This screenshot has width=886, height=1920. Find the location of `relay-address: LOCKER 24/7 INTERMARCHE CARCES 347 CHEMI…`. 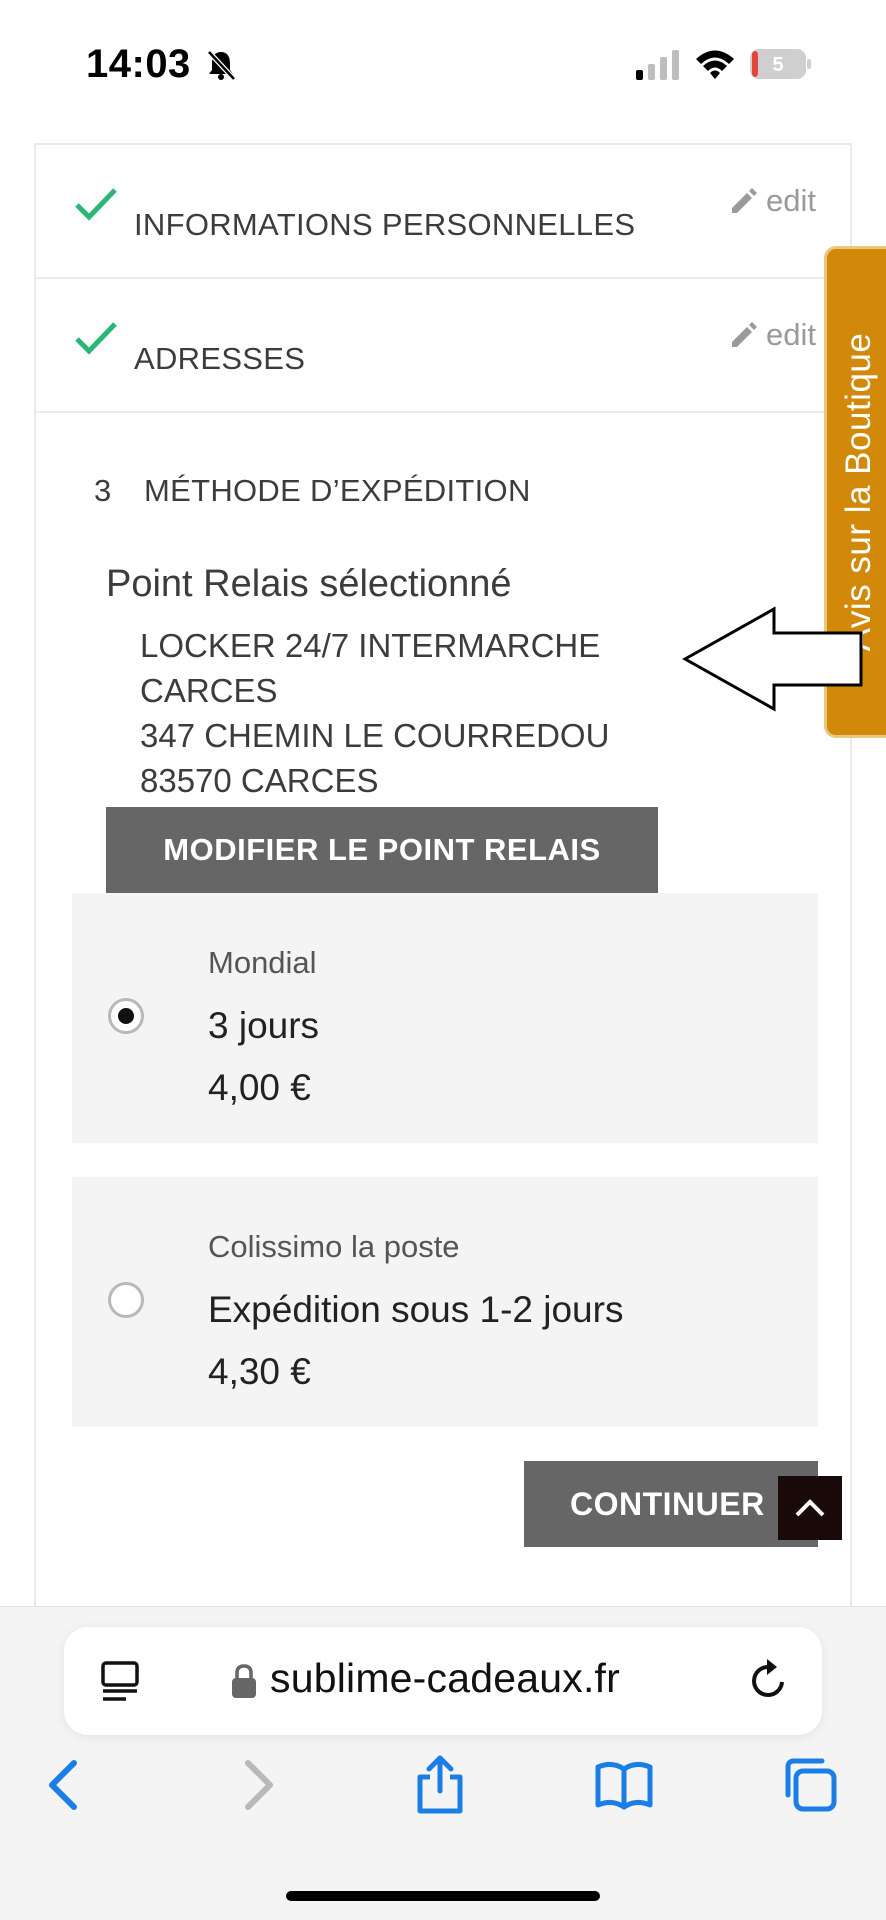

relay-address: LOCKER 24/7 INTERMARCHE CARCES 347 CHEMI… is located at coordinates (374, 713).